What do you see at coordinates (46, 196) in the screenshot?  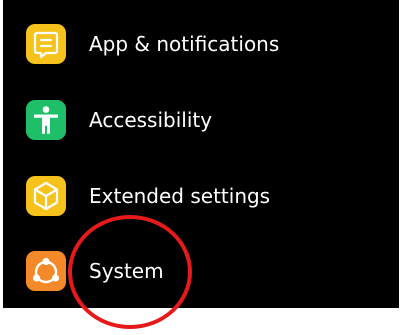 I see `cube-icon` at bounding box center [46, 196].